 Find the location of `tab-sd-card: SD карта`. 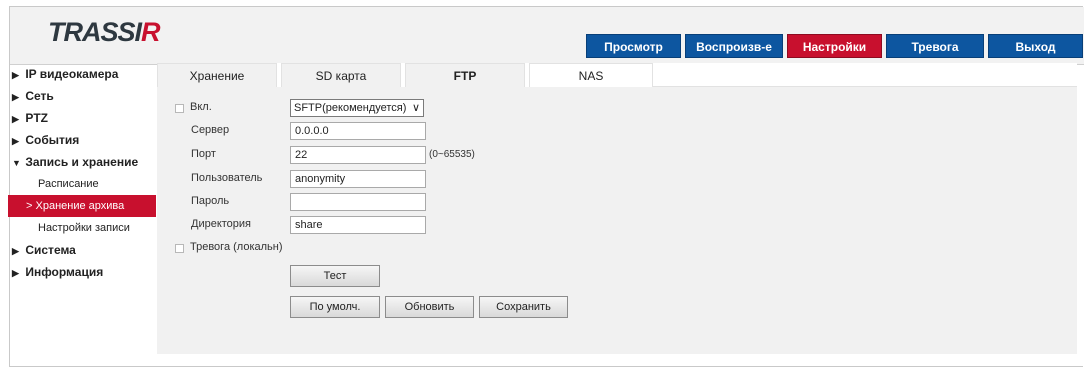

tab-sd-card: SD карта is located at coordinates (341, 75).